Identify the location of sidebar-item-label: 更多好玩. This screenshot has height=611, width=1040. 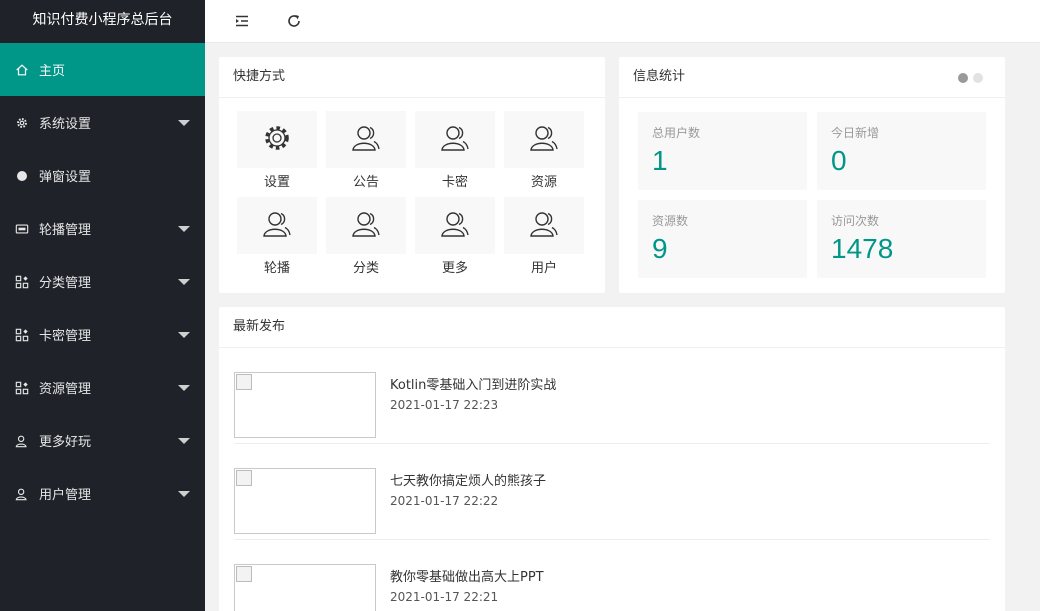
(65, 442).